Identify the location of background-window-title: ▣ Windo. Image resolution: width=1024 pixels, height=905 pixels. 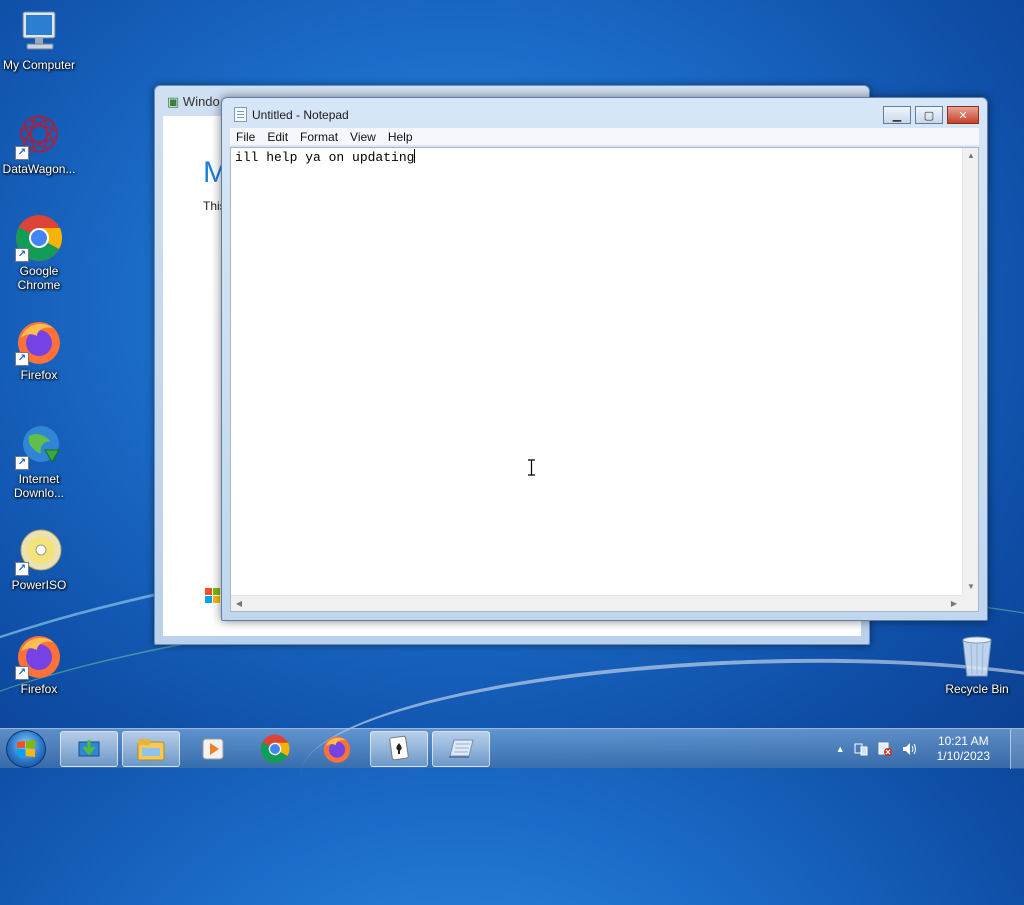
(193, 101).